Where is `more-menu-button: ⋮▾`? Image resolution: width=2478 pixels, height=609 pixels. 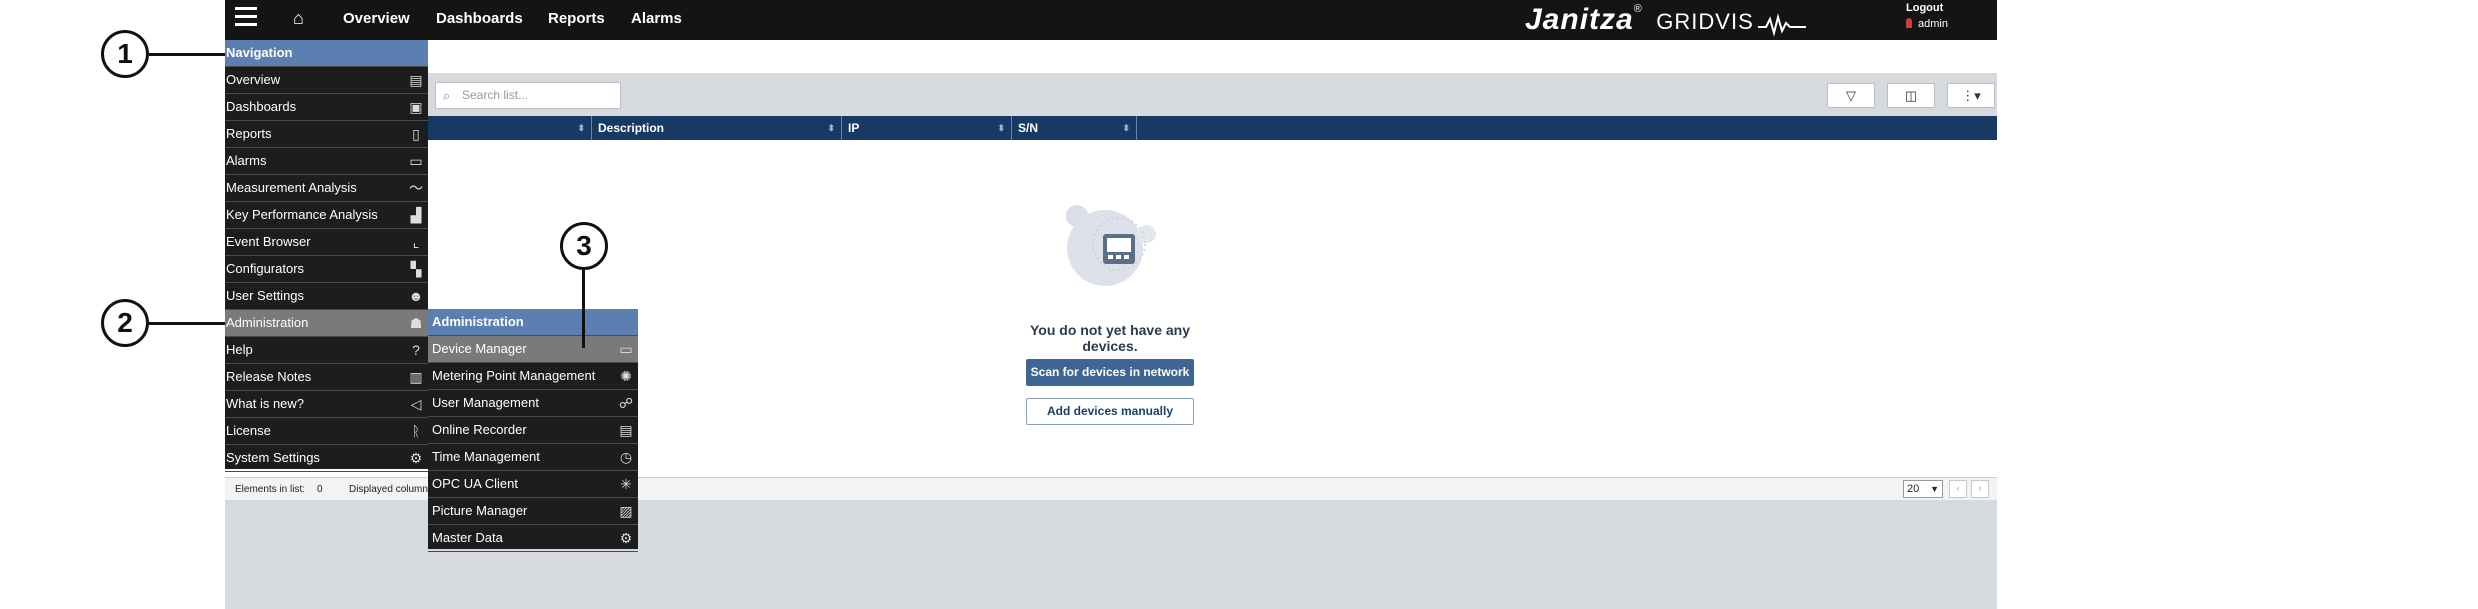
more-menu-button: ⋮▾ is located at coordinates (1971, 95).